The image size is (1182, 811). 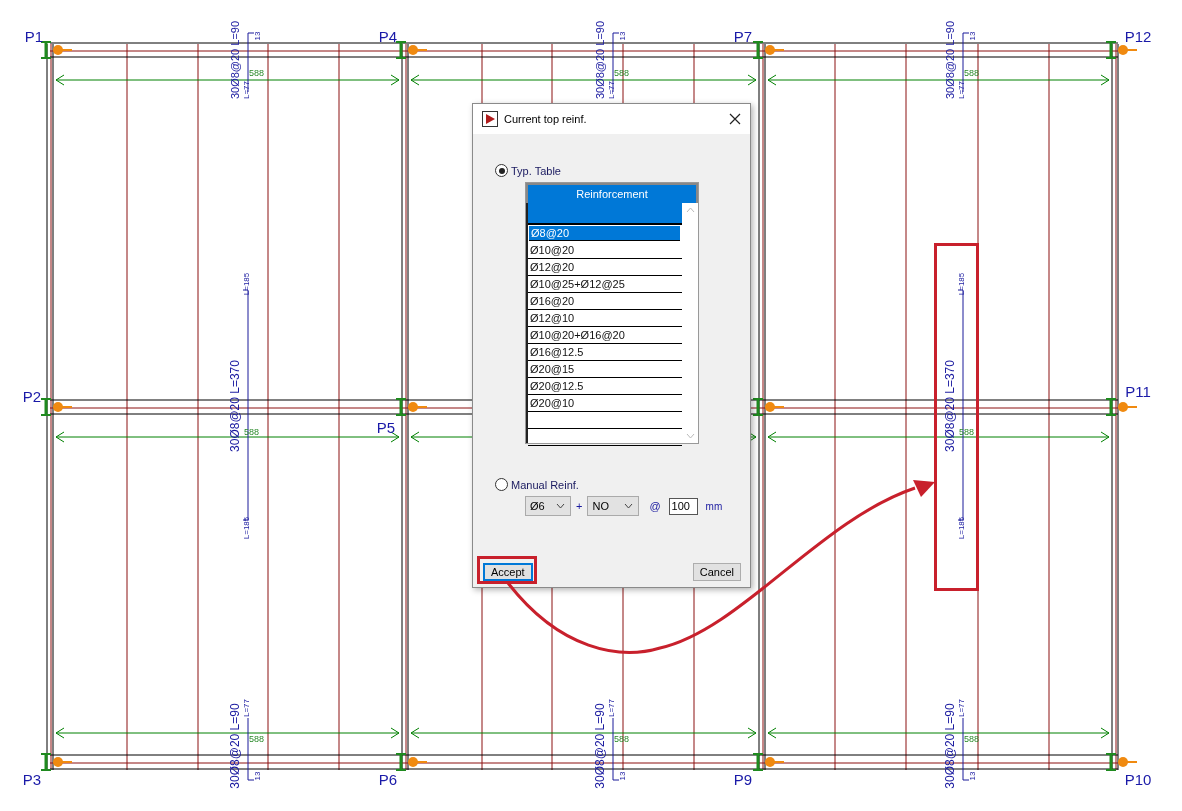 What do you see at coordinates (622, 484) in the screenshot?
I see `manual-reinf-radio: Manual Reinf.` at bounding box center [622, 484].